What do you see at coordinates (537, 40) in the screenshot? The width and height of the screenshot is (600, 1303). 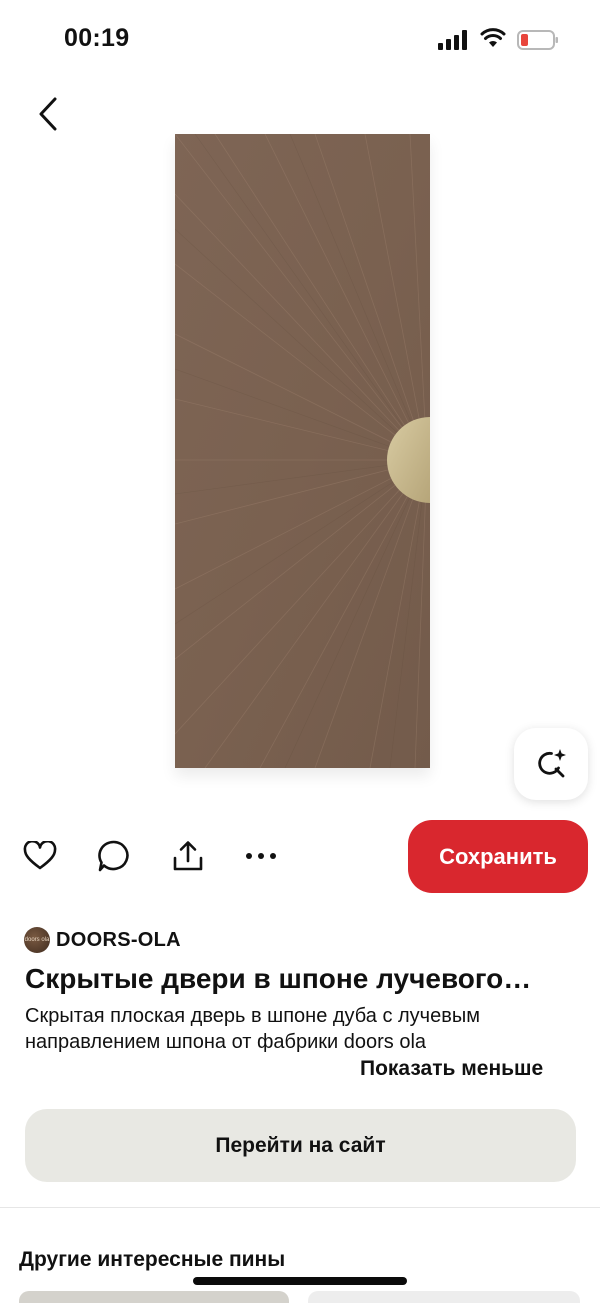 I see `battery-low-icon` at bounding box center [537, 40].